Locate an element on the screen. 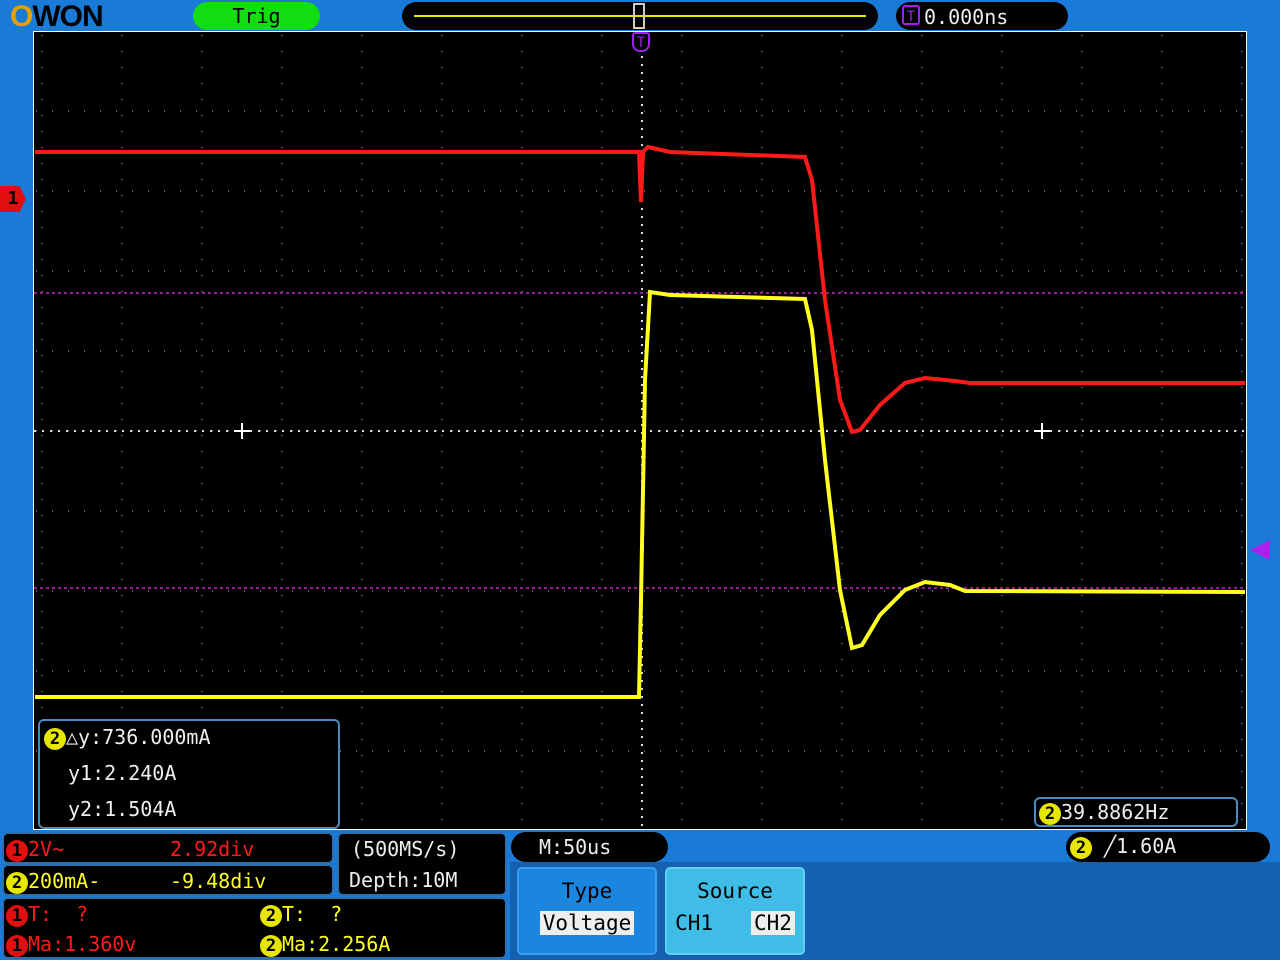 This screenshot has height=960, width=1280. trigger-level: 1.60A is located at coordinates (1146, 846).